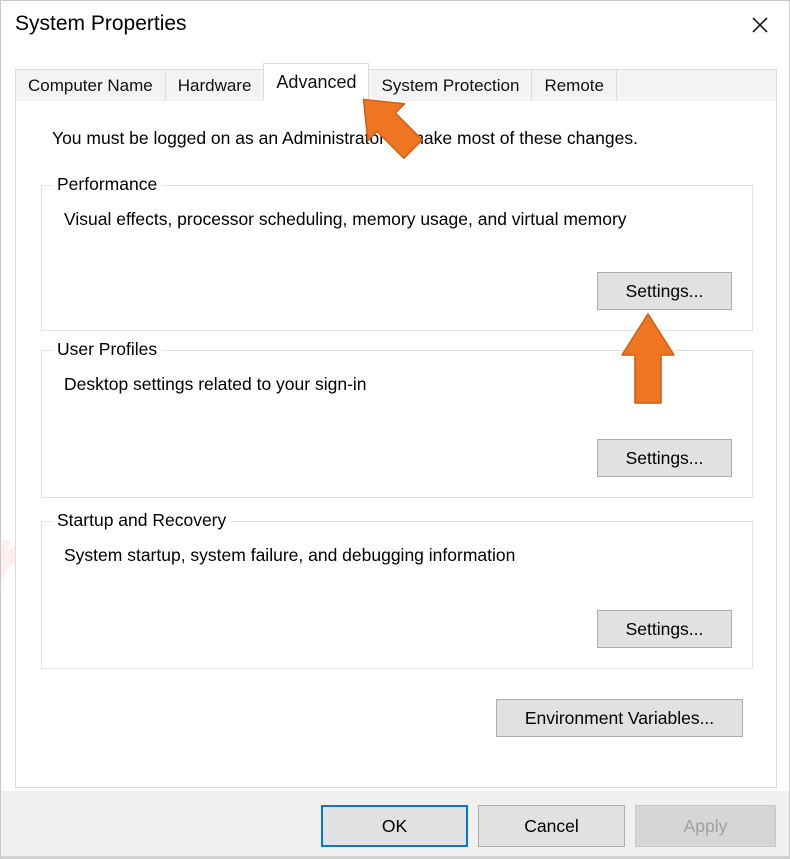 Image resolution: width=790 pixels, height=859 pixels. What do you see at coordinates (142, 520) in the screenshot?
I see `startup-recovery-group-legend: Startup and Recovery` at bounding box center [142, 520].